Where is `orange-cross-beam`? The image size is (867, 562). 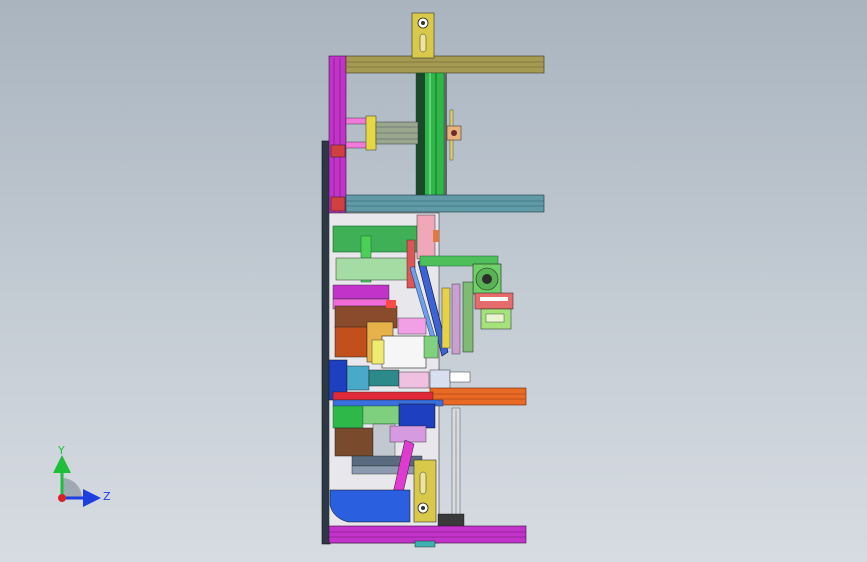
orange-cross-beam is located at coordinates (478, 396).